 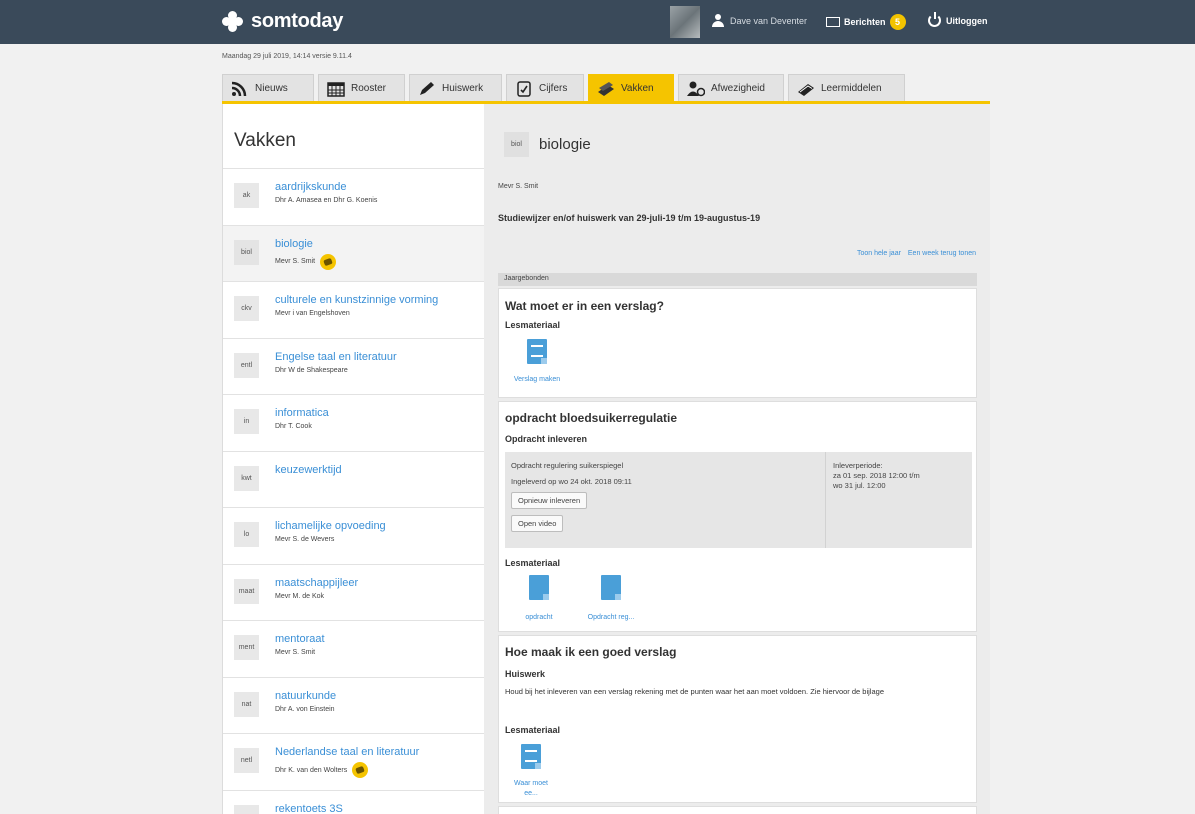 What do you see at coordinates (934, 19) in the screenshot?
I see `power-icon` at bounding box center [934, 19].